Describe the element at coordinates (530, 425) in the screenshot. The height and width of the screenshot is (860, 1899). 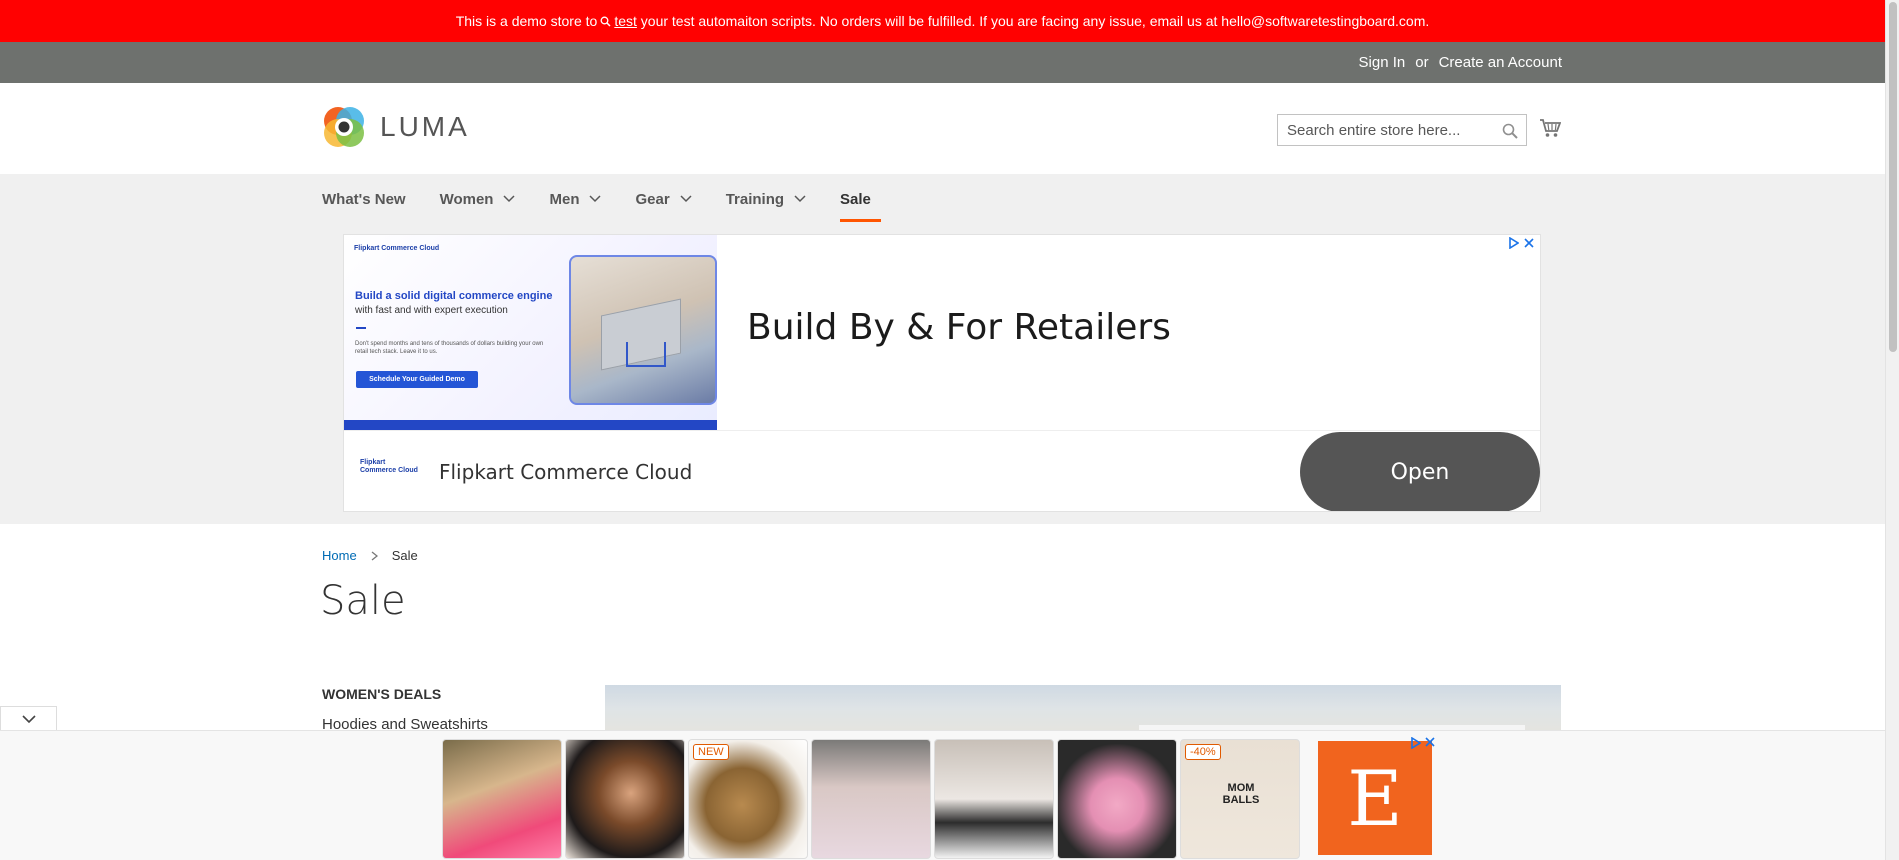
I see `ad-creative-footer-strip` at that location.